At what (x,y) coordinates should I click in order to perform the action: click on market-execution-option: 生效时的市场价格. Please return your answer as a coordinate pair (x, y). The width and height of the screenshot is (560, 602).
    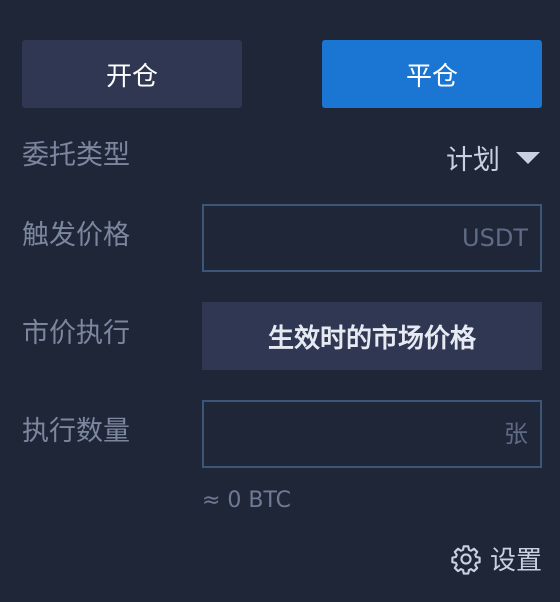
    Looking at the image, I should click on (372, 336).